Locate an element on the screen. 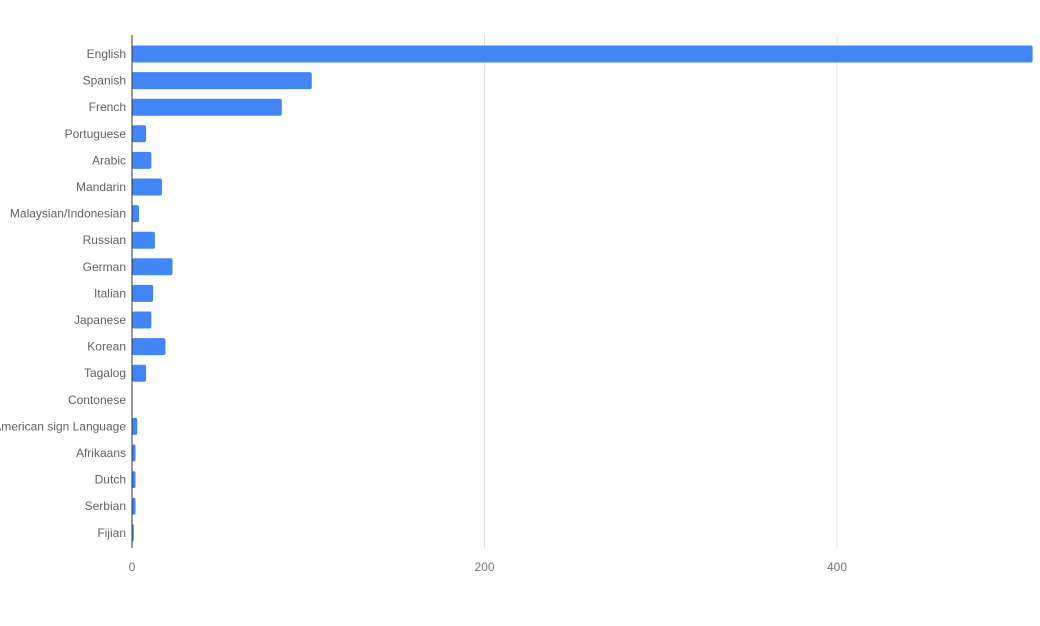 Image resolution: width=1040 pixels, height=626 pixels. category-label: American sign Language is located at coordinates (63, 426).